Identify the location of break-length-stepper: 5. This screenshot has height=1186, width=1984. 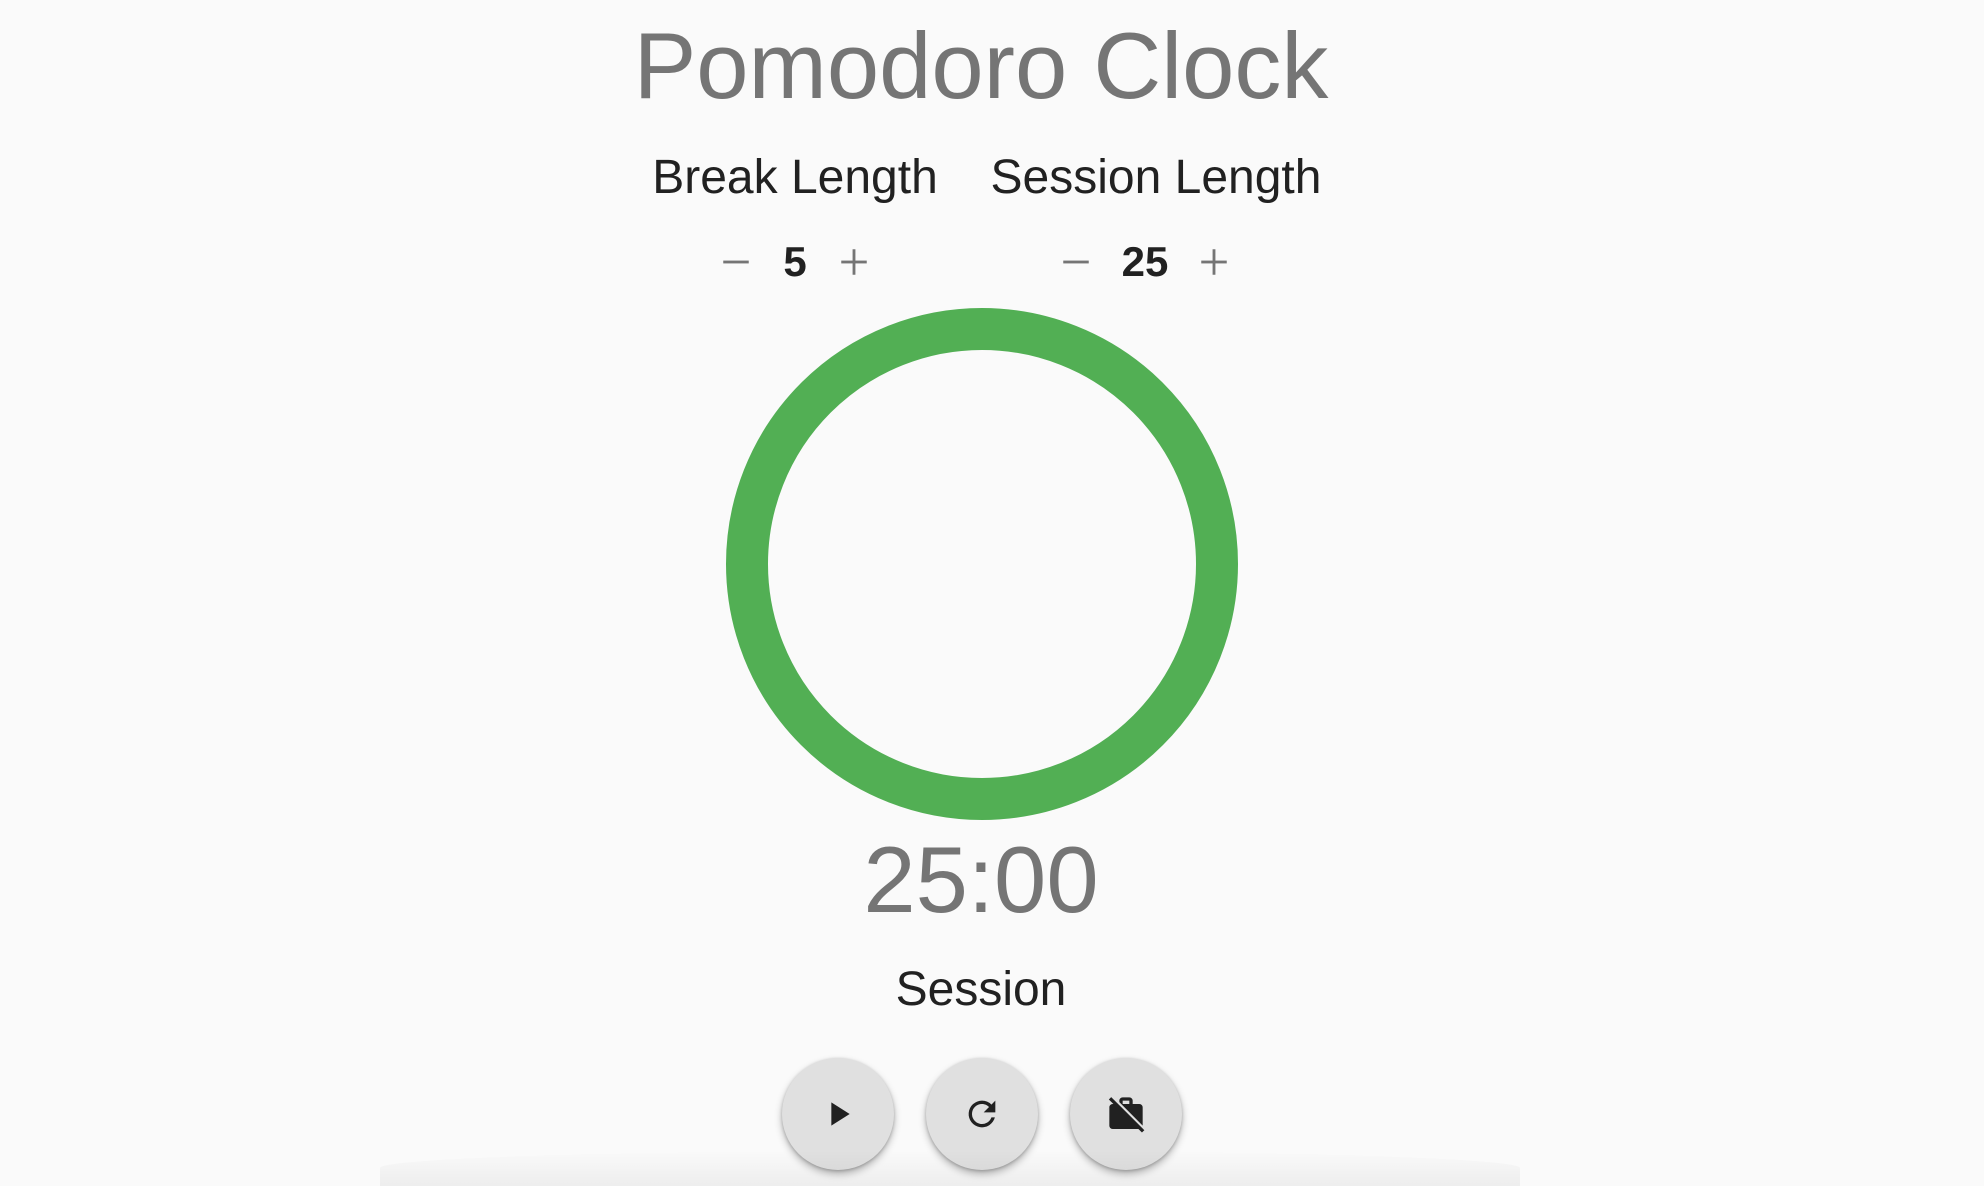
(795, 262).